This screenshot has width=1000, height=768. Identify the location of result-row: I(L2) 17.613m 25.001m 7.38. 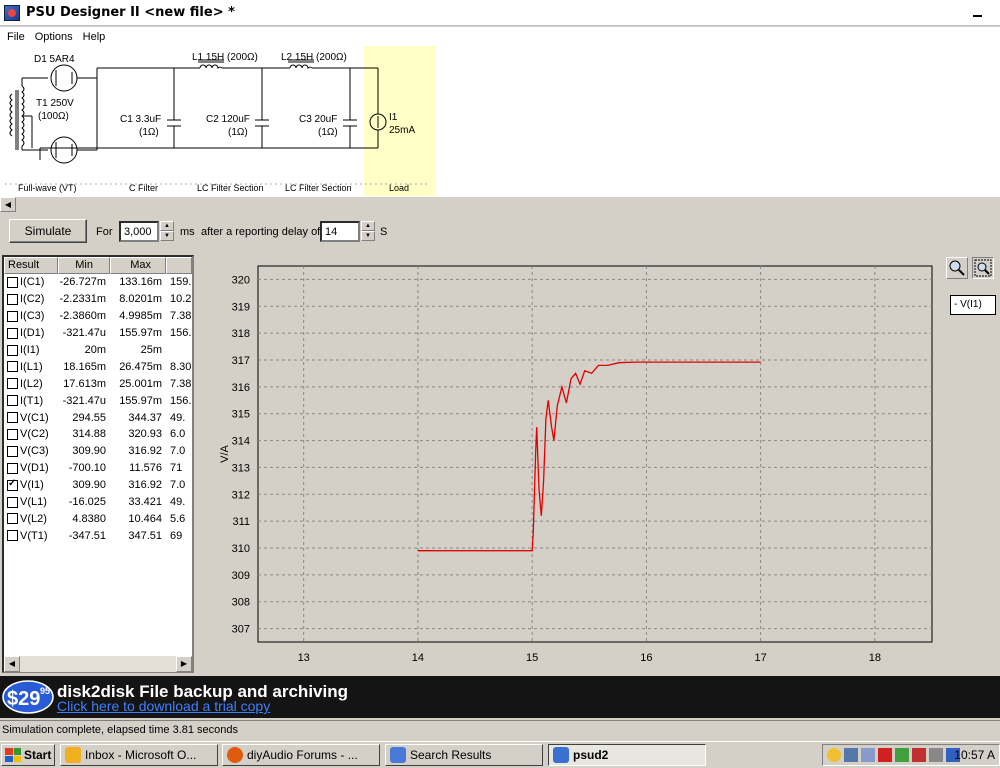
(98, 383).